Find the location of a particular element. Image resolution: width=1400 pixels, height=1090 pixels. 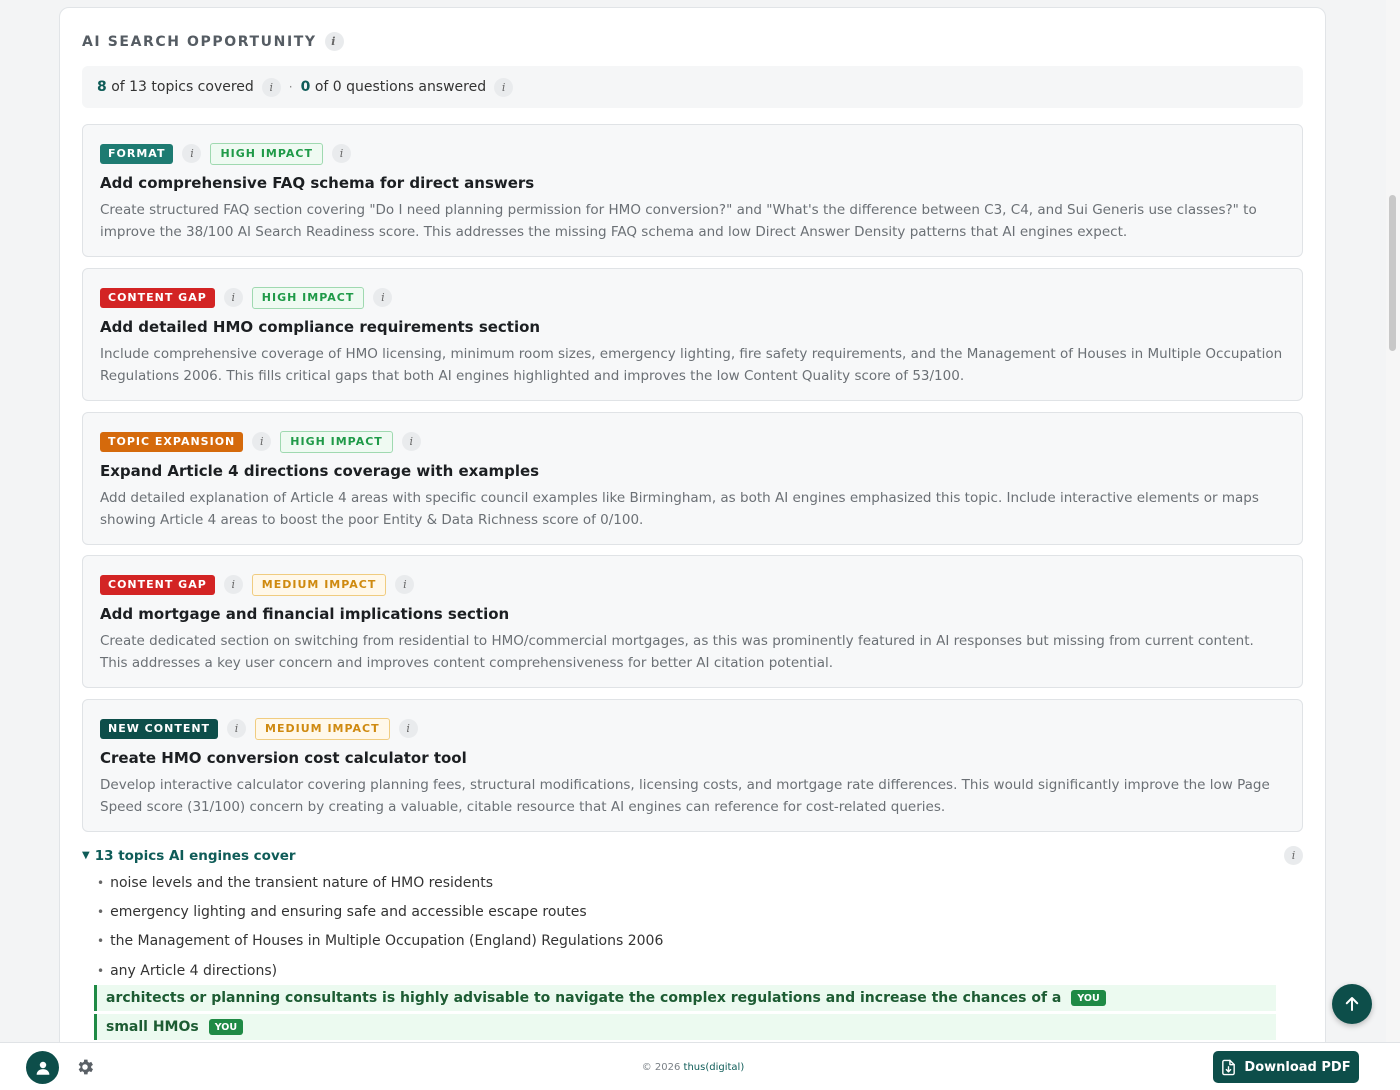

questions-answered-count: 0 is located at coordinates (305, 87).